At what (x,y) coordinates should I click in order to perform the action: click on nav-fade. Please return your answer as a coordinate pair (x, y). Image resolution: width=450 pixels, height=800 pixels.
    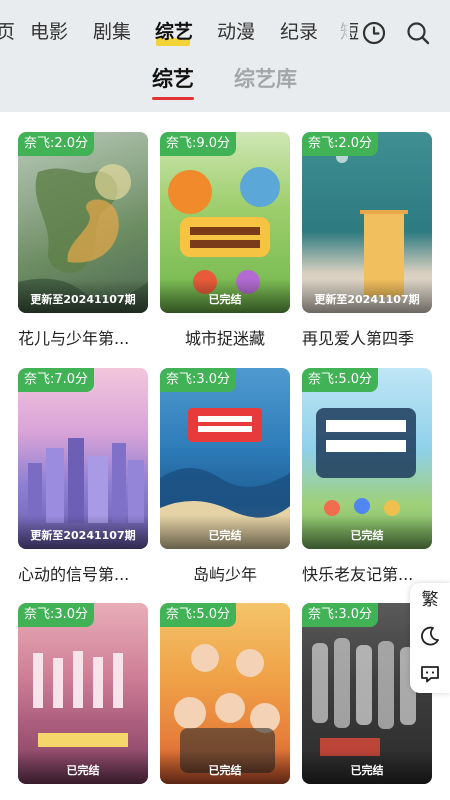
    Looking at the image, I should click on (338, 33).